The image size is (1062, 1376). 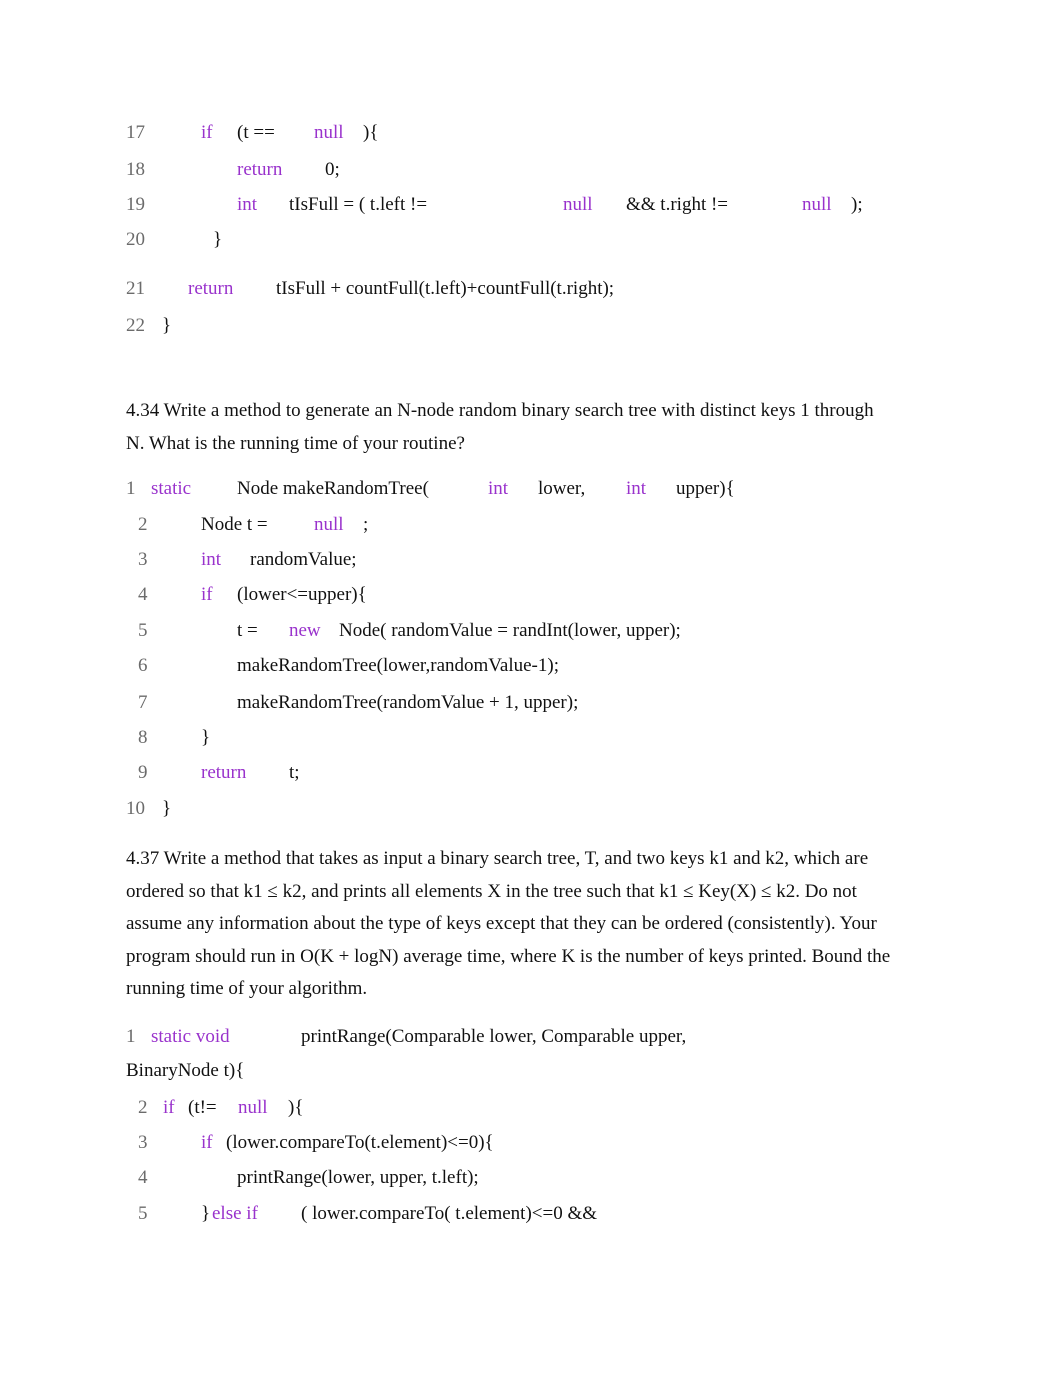 I want to click on code-text: t;, so click(x=294, y=772).